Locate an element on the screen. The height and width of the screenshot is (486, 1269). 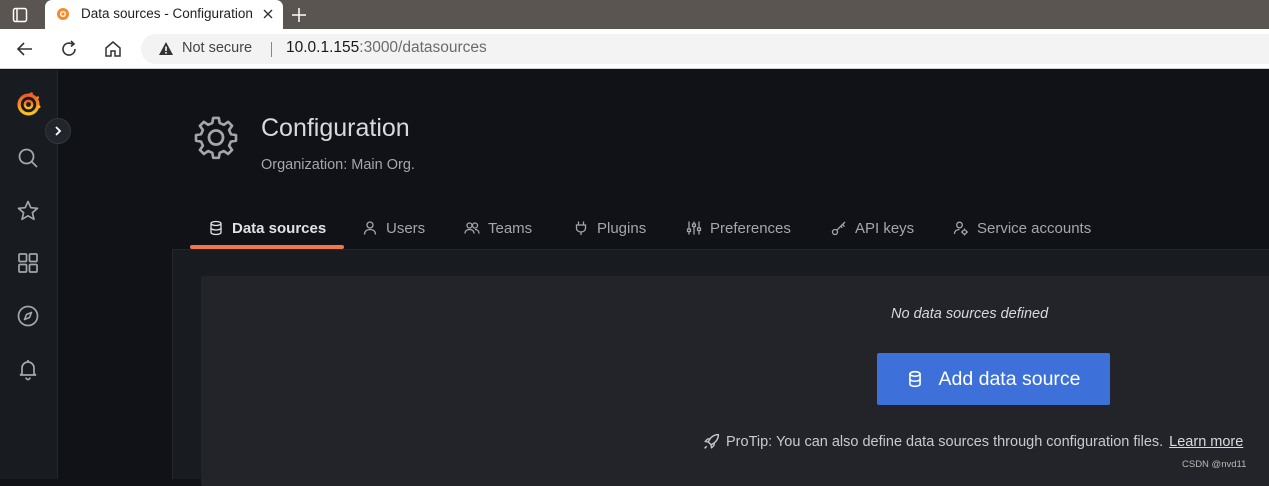
grafana-favicon-icon is located at coordinates (63, 14).